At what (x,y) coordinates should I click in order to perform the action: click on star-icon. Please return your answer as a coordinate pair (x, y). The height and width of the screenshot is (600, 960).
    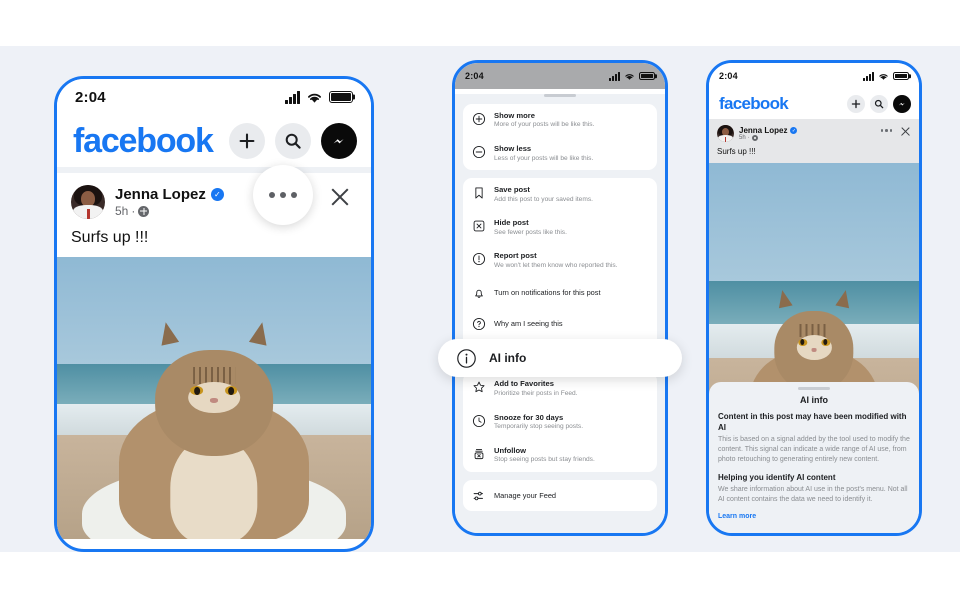
    Looking at the image, I should click on (479, 387).